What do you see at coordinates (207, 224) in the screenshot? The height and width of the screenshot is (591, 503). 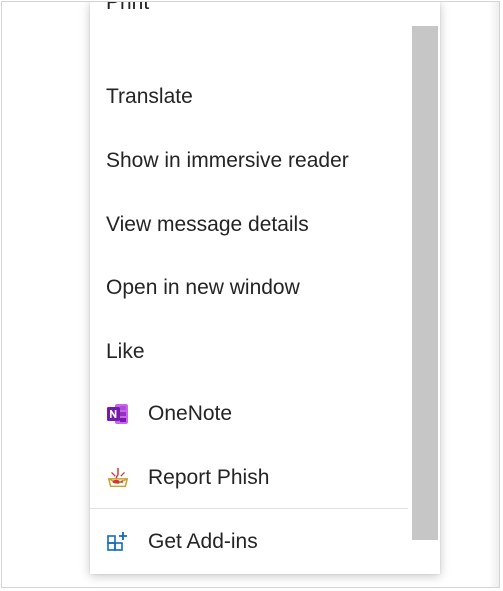 I see `menu-item-label: View message details` at bounding box center [207, 224].